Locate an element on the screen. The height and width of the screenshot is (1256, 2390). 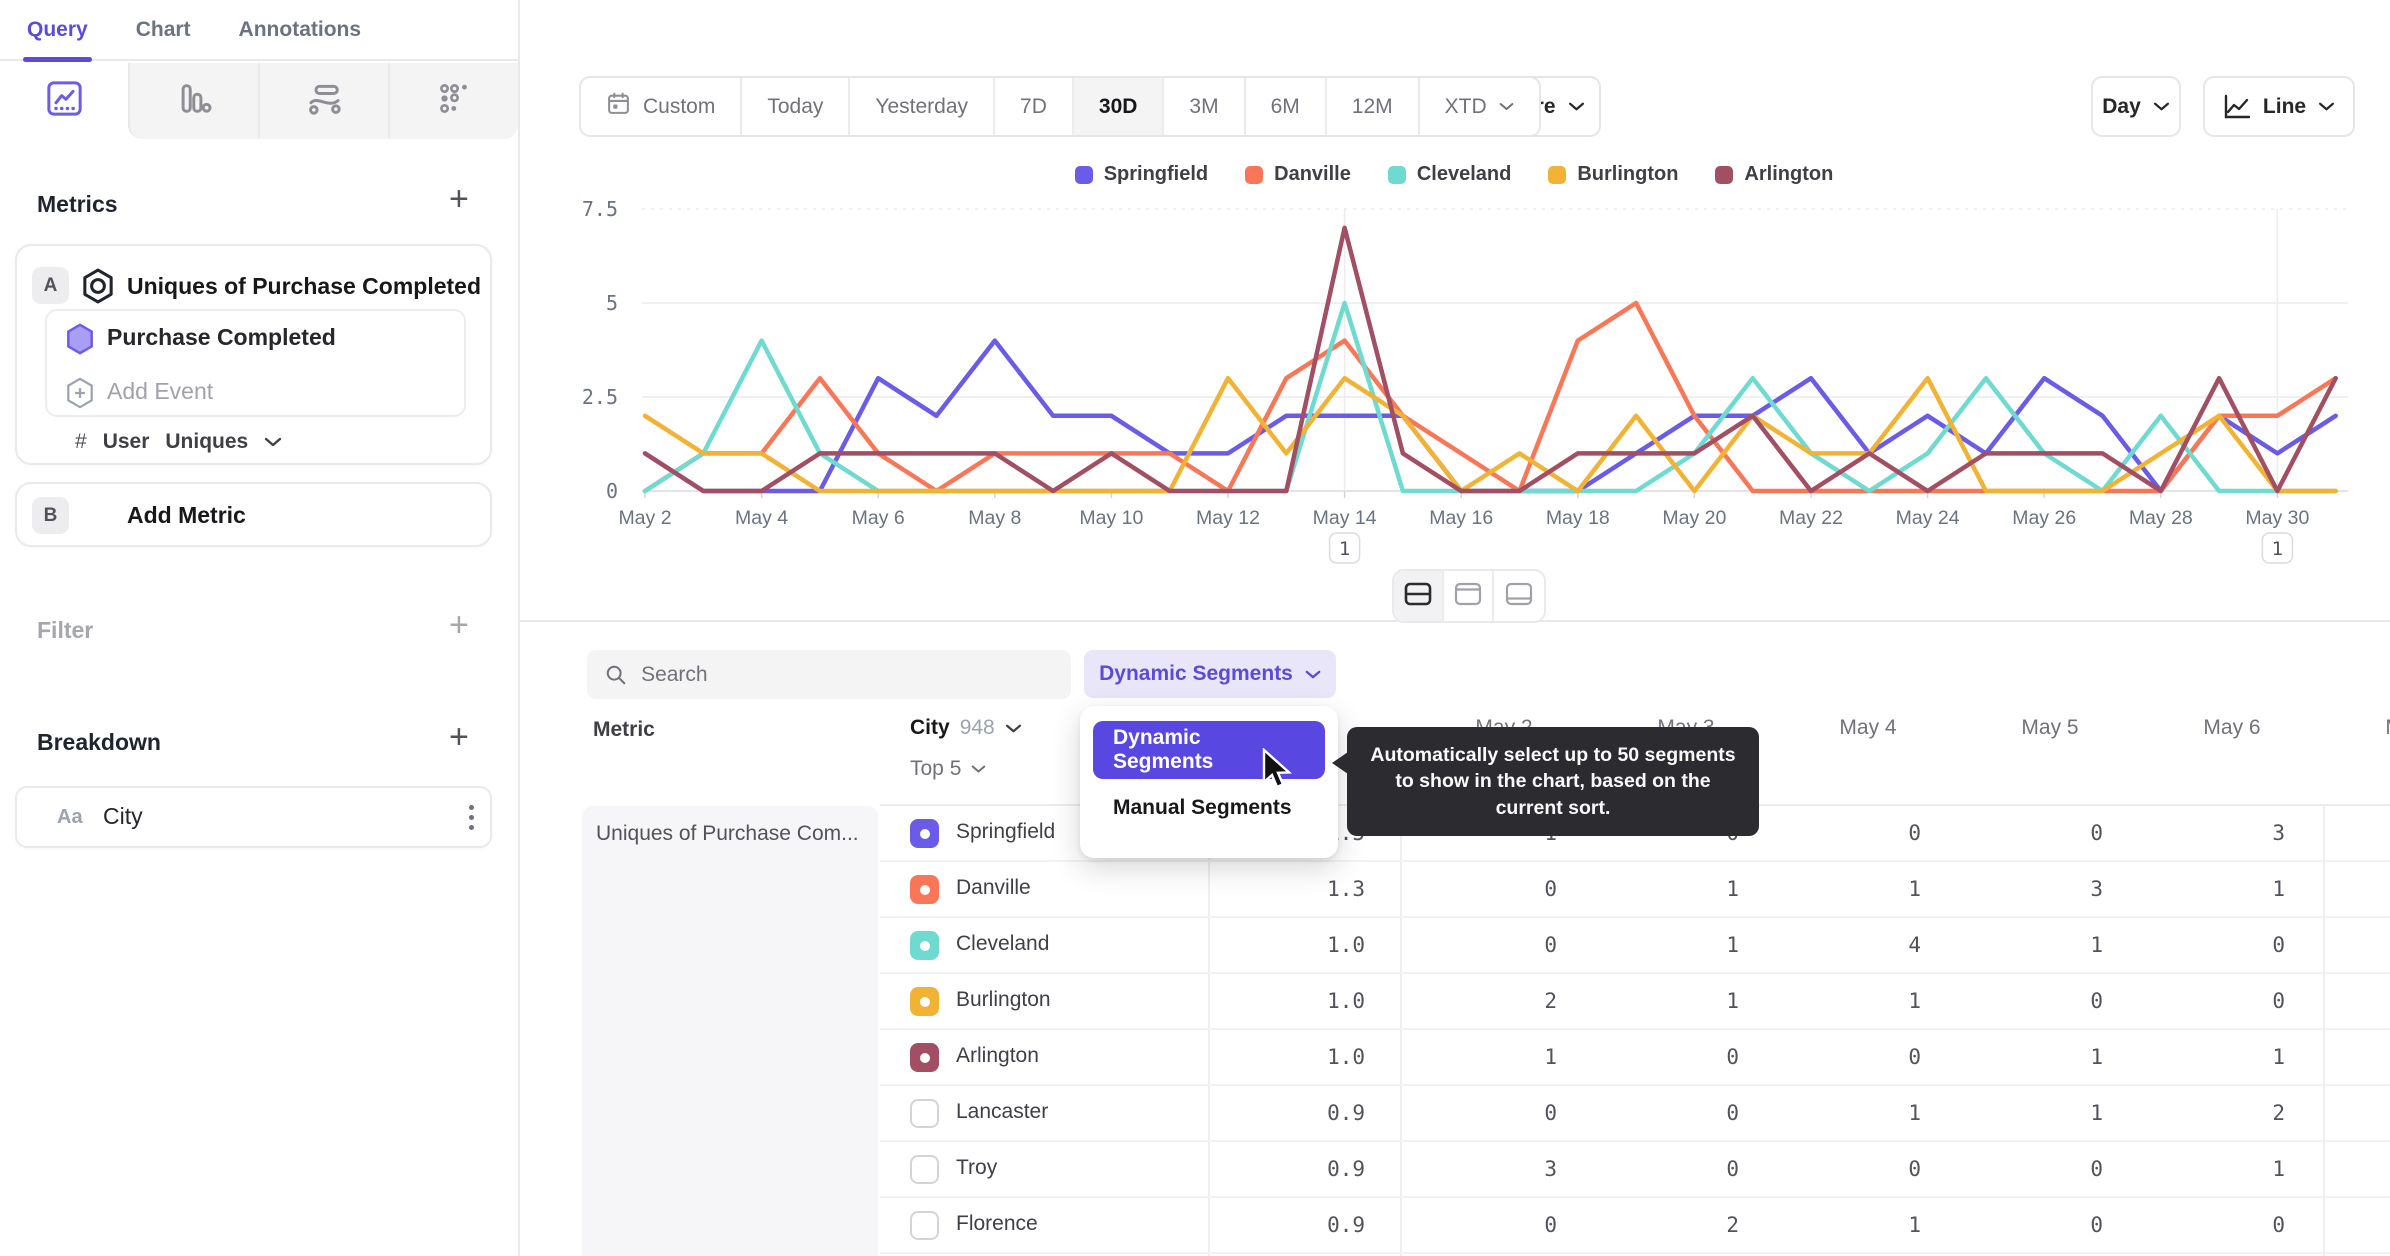
chart-type-tab-bar-chart is located at coordinates (193, 101).